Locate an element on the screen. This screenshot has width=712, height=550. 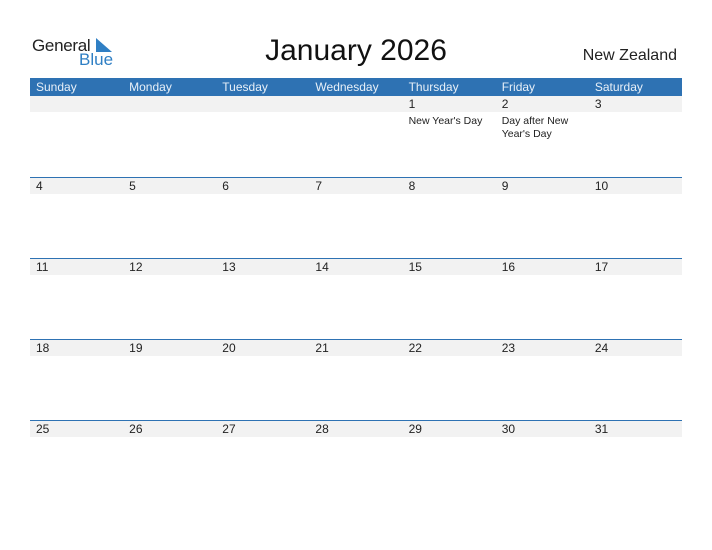
day-number: 19 is located at coordinates (136, 348).